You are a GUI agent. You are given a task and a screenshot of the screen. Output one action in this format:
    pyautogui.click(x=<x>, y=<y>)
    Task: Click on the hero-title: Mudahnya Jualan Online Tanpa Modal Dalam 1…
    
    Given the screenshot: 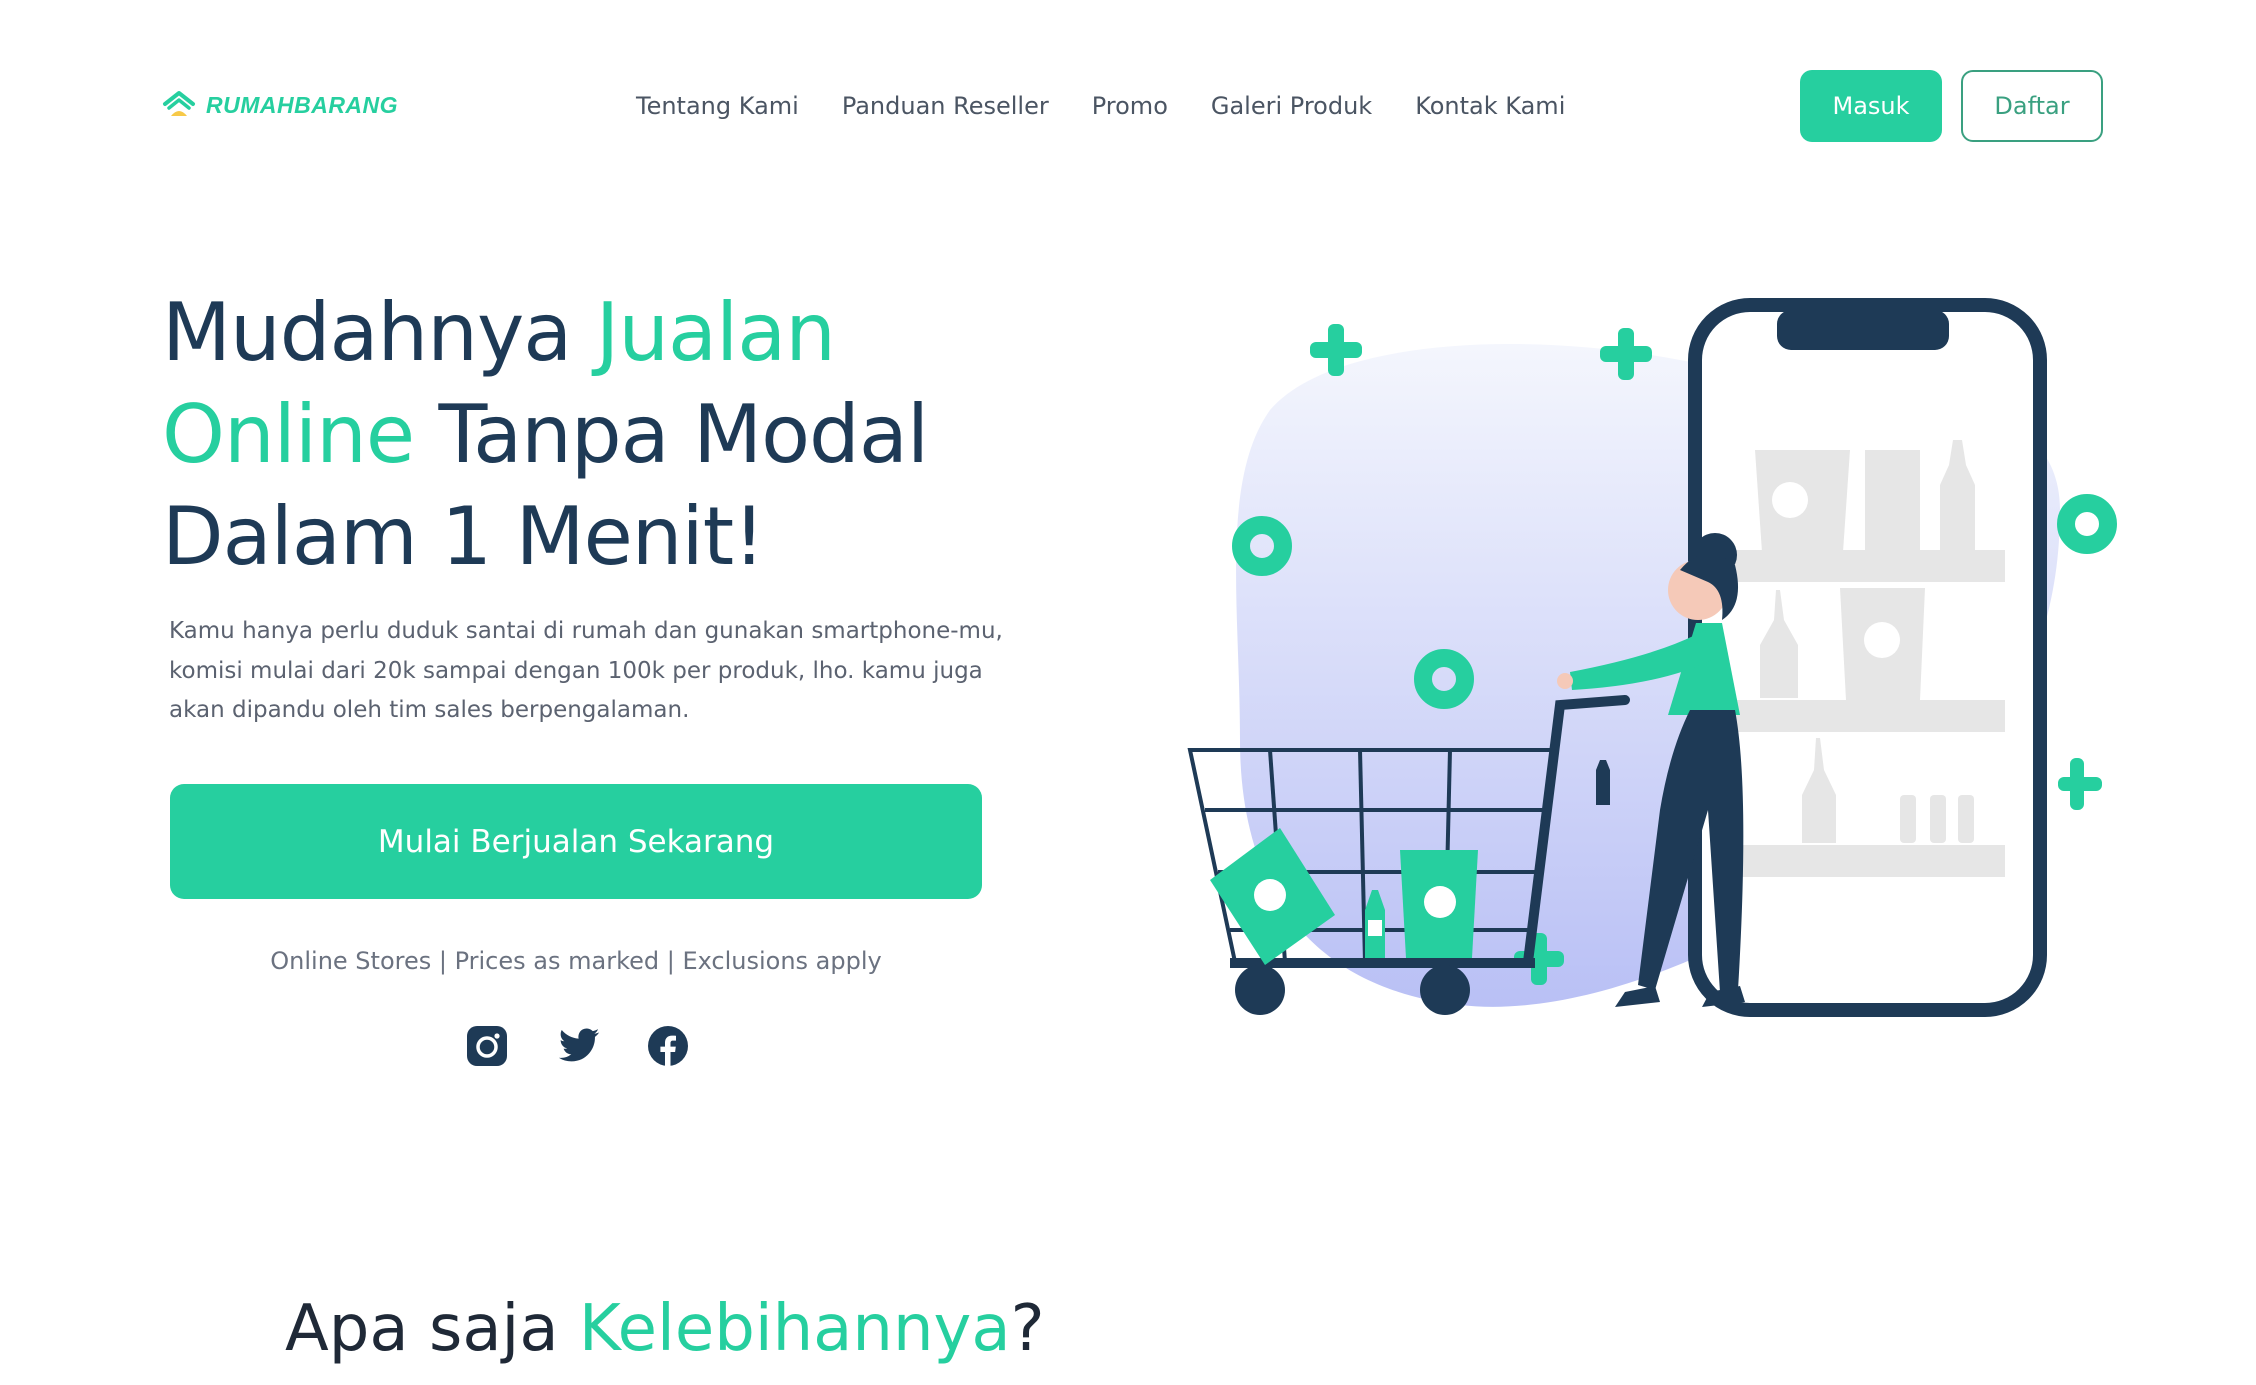 What is the action you would take?
    pyautogui.click(x=612, y=435)
    